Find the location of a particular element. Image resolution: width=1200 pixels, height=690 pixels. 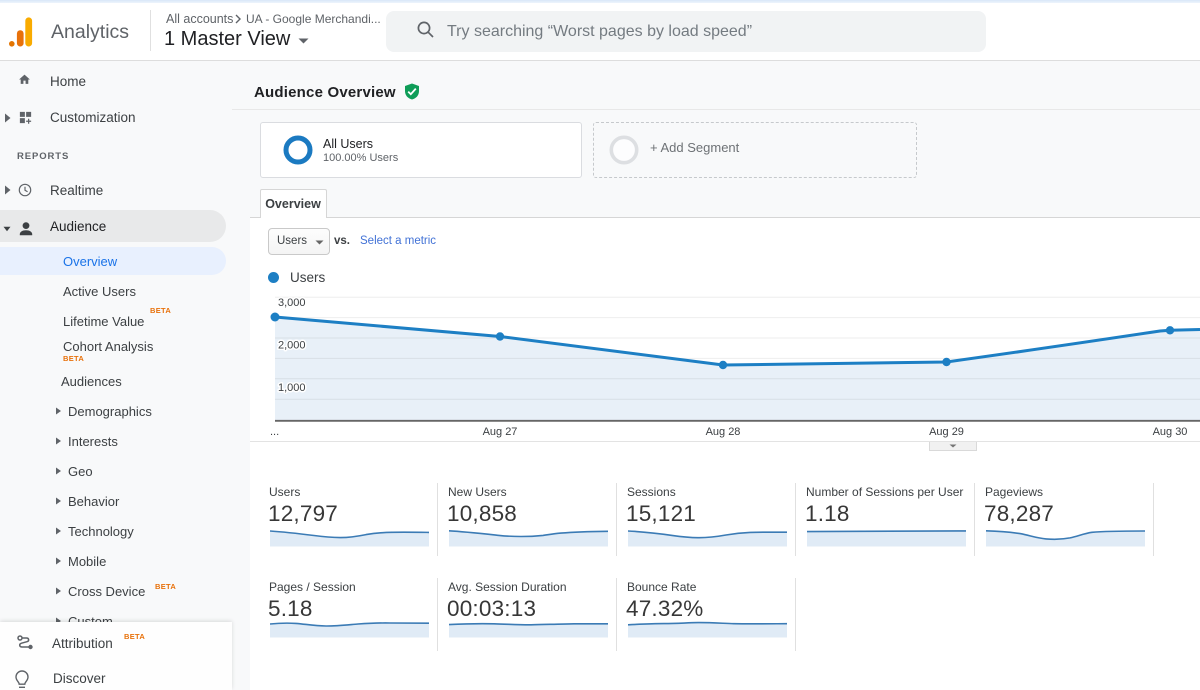

svg-text: 2,000 is located at coordinates (292, 346).